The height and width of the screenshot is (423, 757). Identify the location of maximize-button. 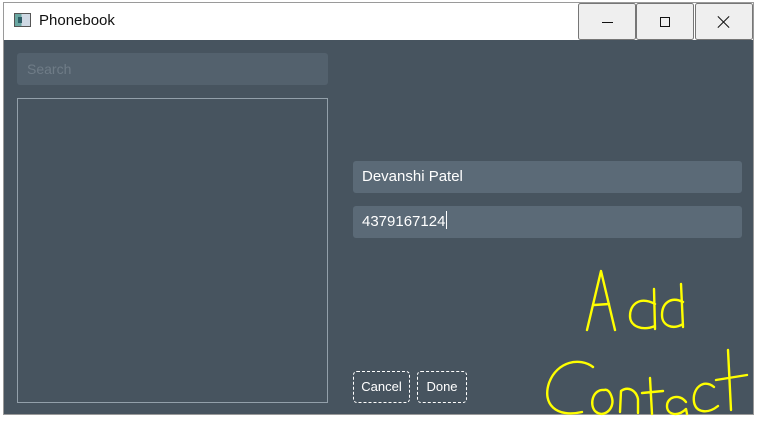
(665, 21).